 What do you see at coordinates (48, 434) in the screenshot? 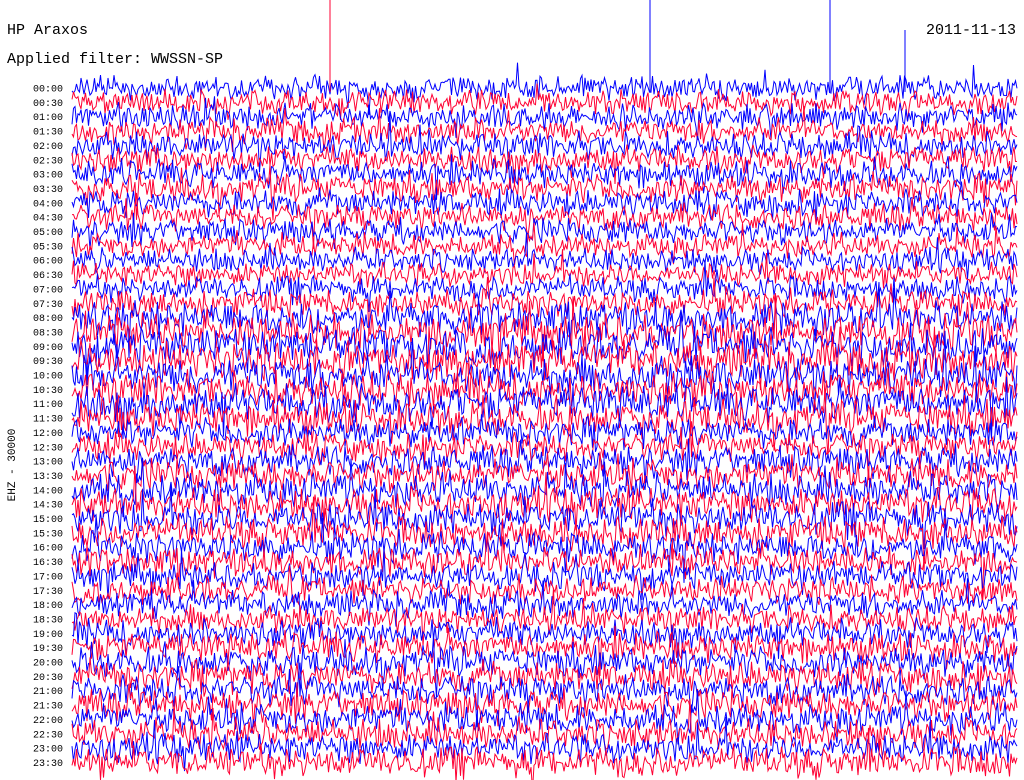
I see `row-label: 12:00` at bounding box center [48, 434].